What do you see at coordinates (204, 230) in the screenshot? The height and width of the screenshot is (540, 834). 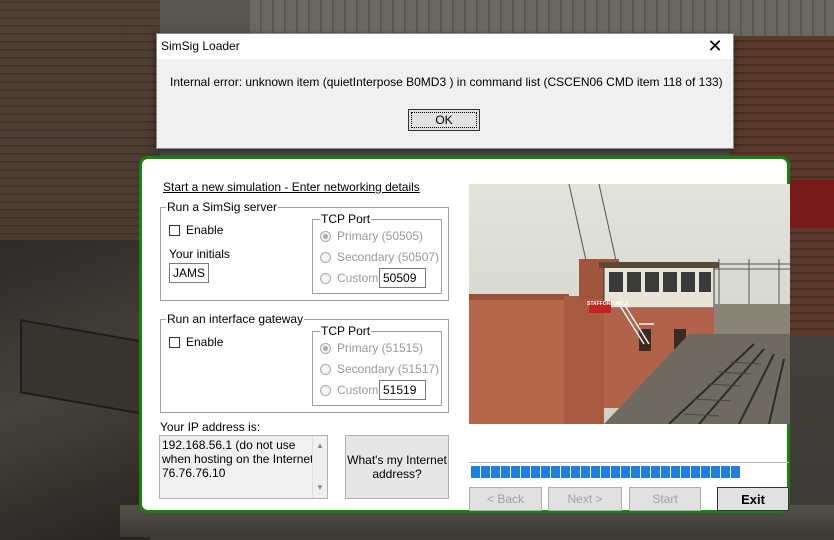 I see `server-enable-label: Enable` at bounding box center [204, 230].